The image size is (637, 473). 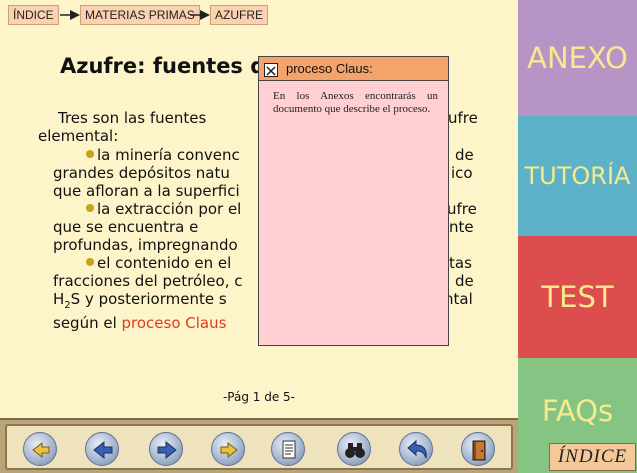 What do you see at coordinates (288, 449) in the screenshot?
I see `notes-icon` at bounding box center [288, 449].